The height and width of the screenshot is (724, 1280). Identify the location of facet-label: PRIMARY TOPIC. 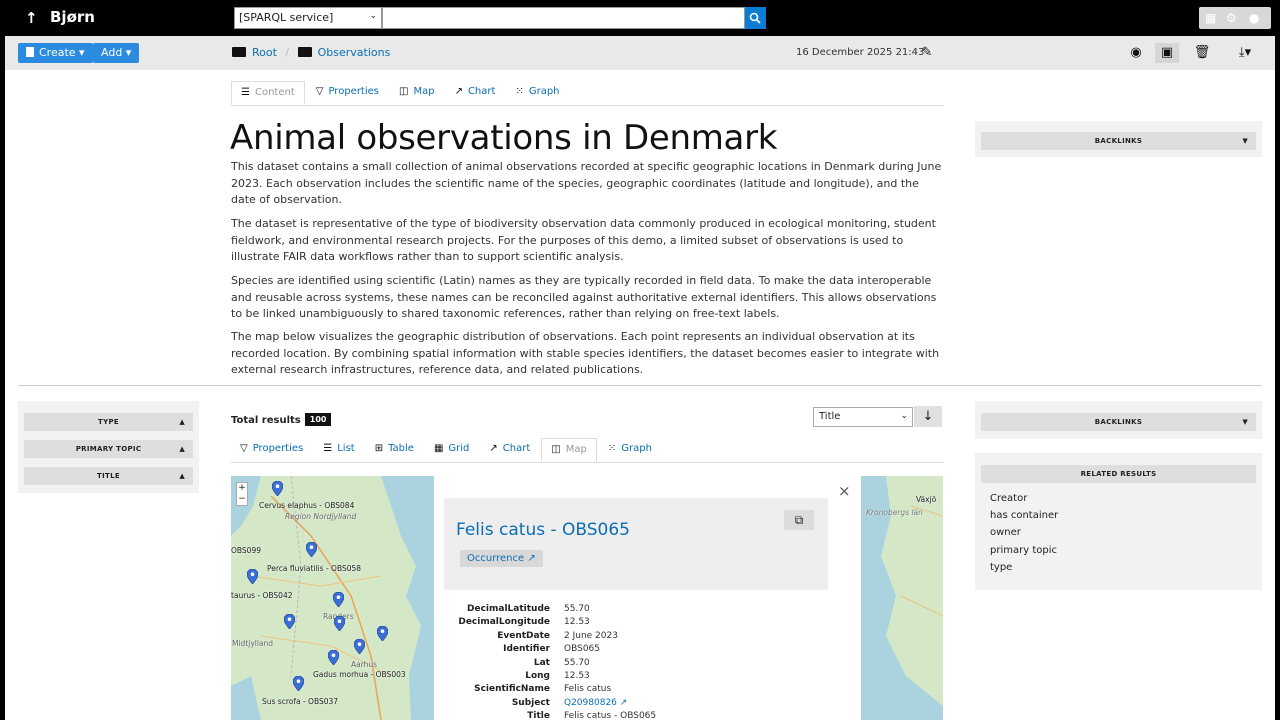
(108, 449).